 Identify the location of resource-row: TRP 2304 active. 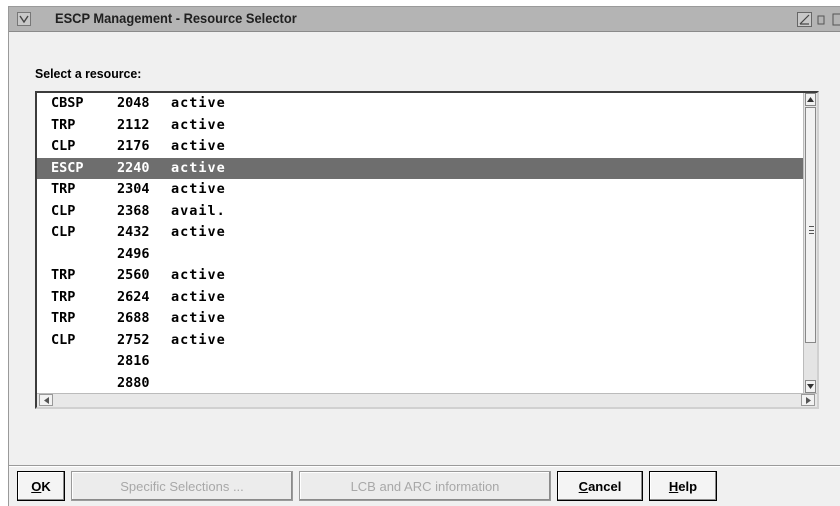
(422, 190).